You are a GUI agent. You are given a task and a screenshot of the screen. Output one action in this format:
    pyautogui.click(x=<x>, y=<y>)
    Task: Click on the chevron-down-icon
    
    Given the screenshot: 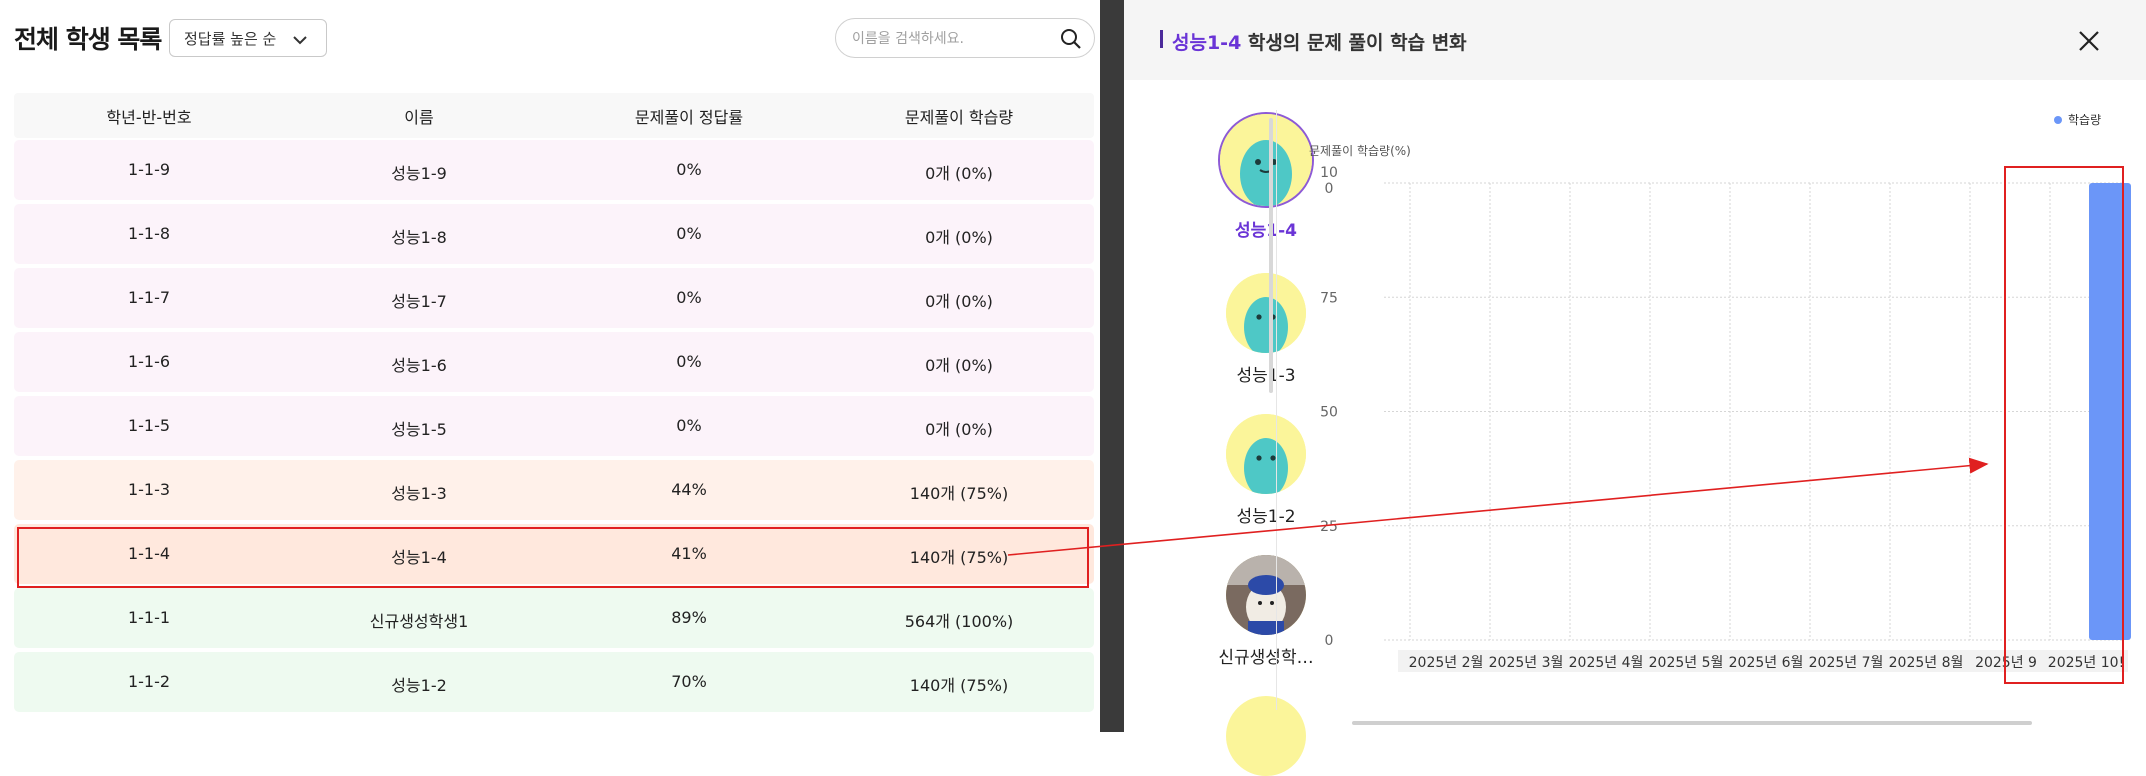 What is the action you would take?
    pyautogui.click(x=300, y=41)
    